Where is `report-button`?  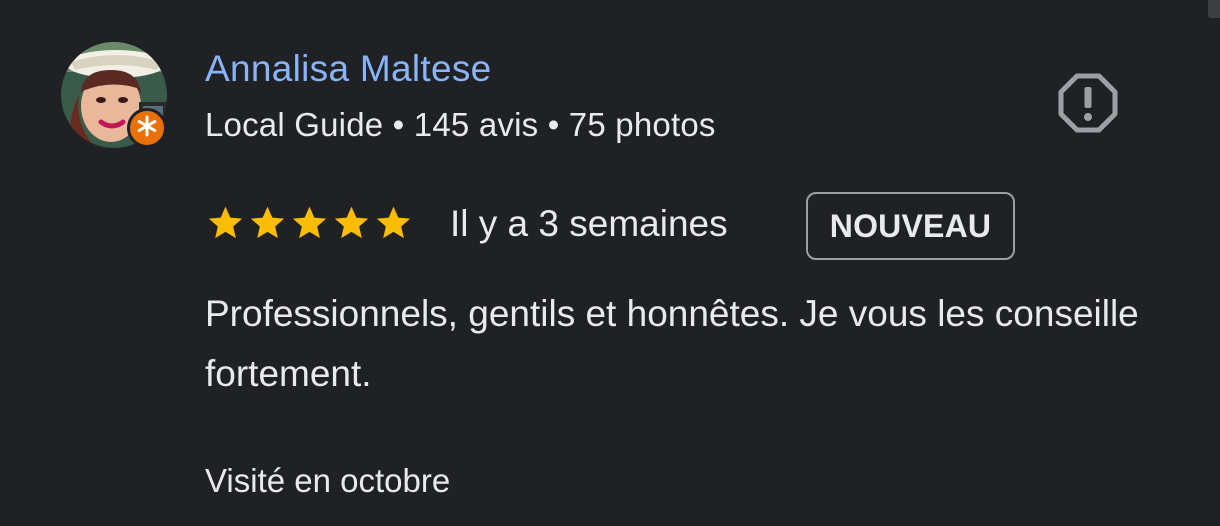
report-button is located at coordinates (1088, 103).